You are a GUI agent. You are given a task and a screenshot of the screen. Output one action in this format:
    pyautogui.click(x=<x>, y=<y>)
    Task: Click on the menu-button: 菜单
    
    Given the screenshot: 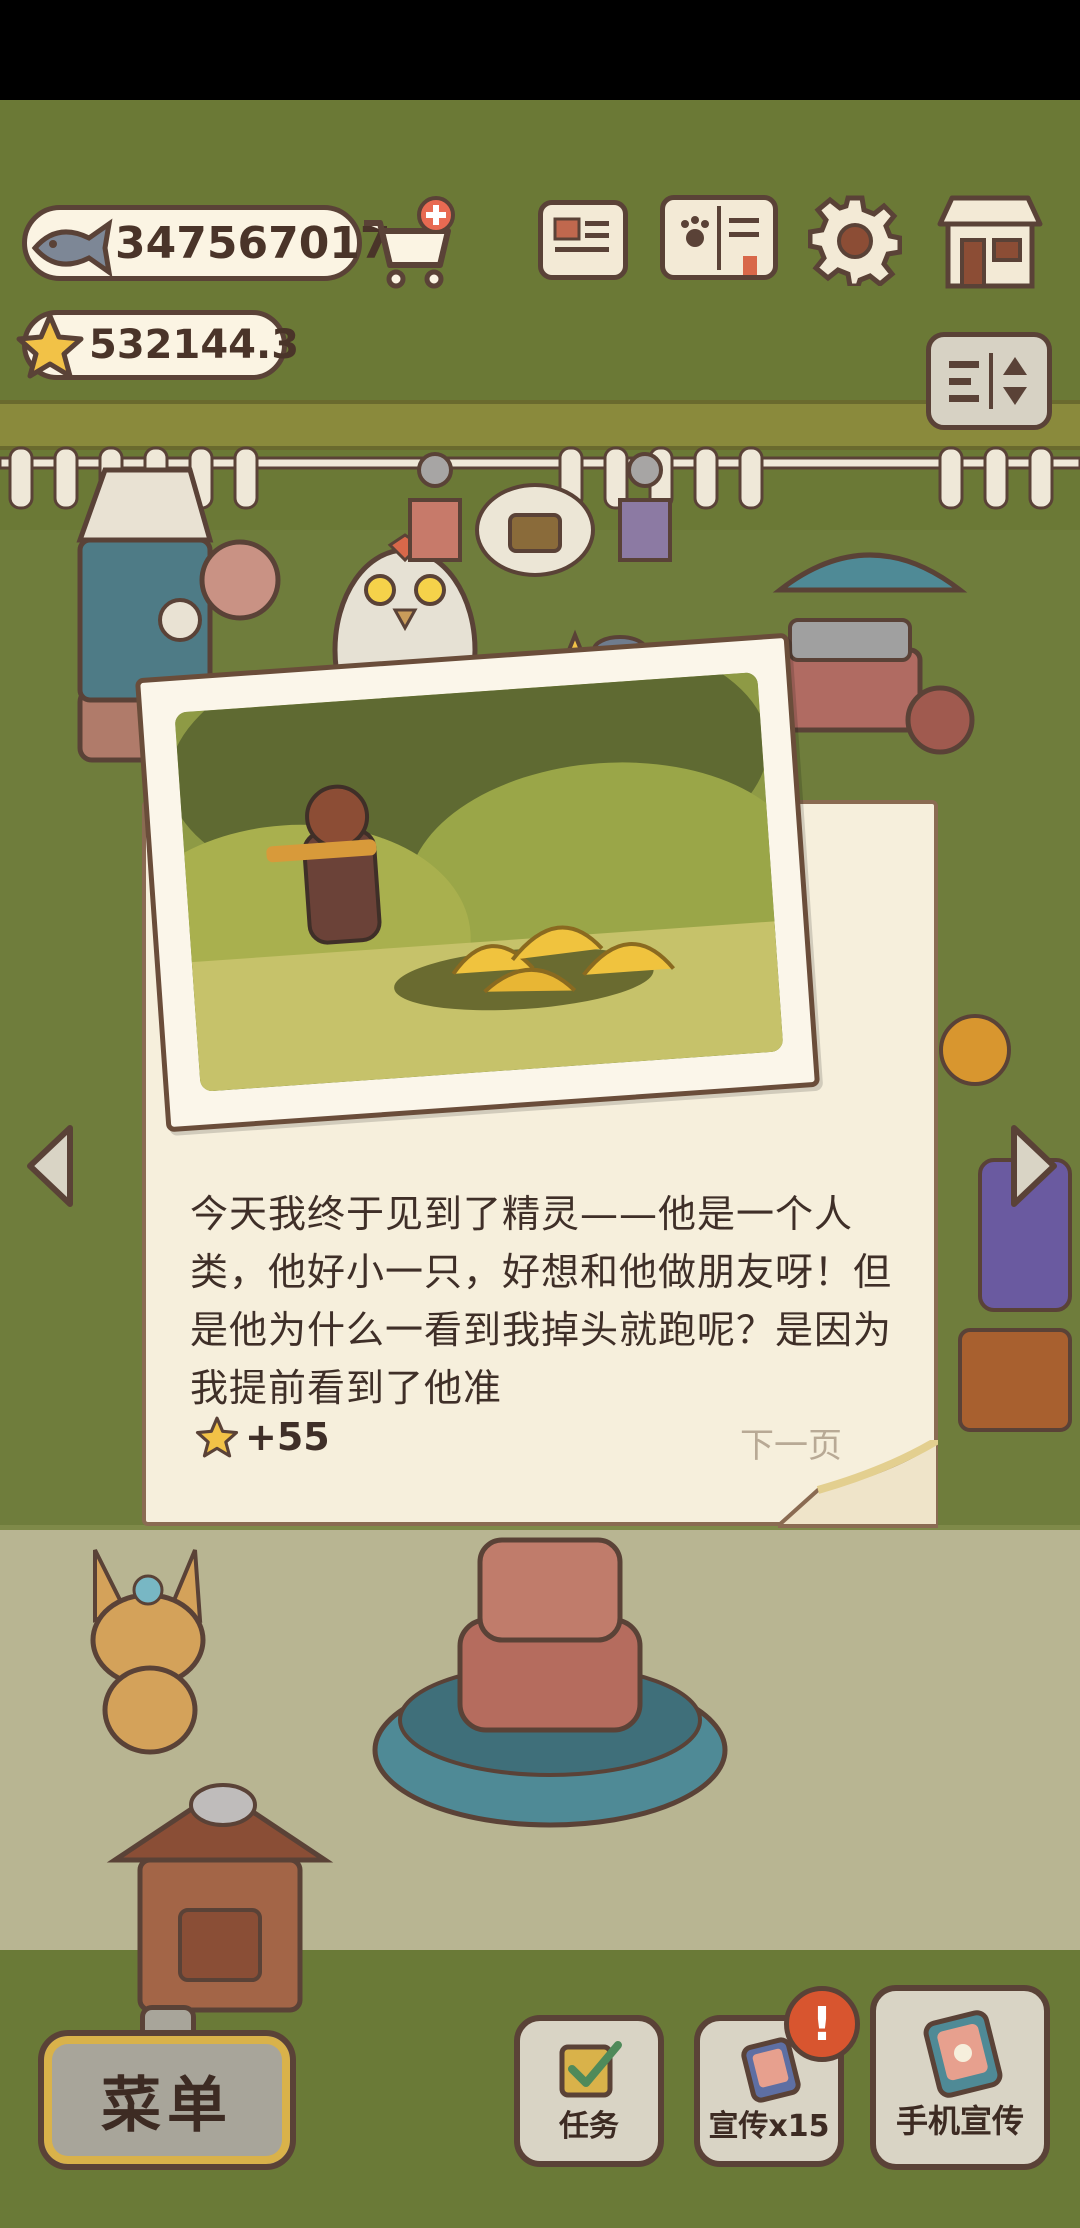 What is the action you would take?
    pyautogui.click(x=167, y=2100)
    